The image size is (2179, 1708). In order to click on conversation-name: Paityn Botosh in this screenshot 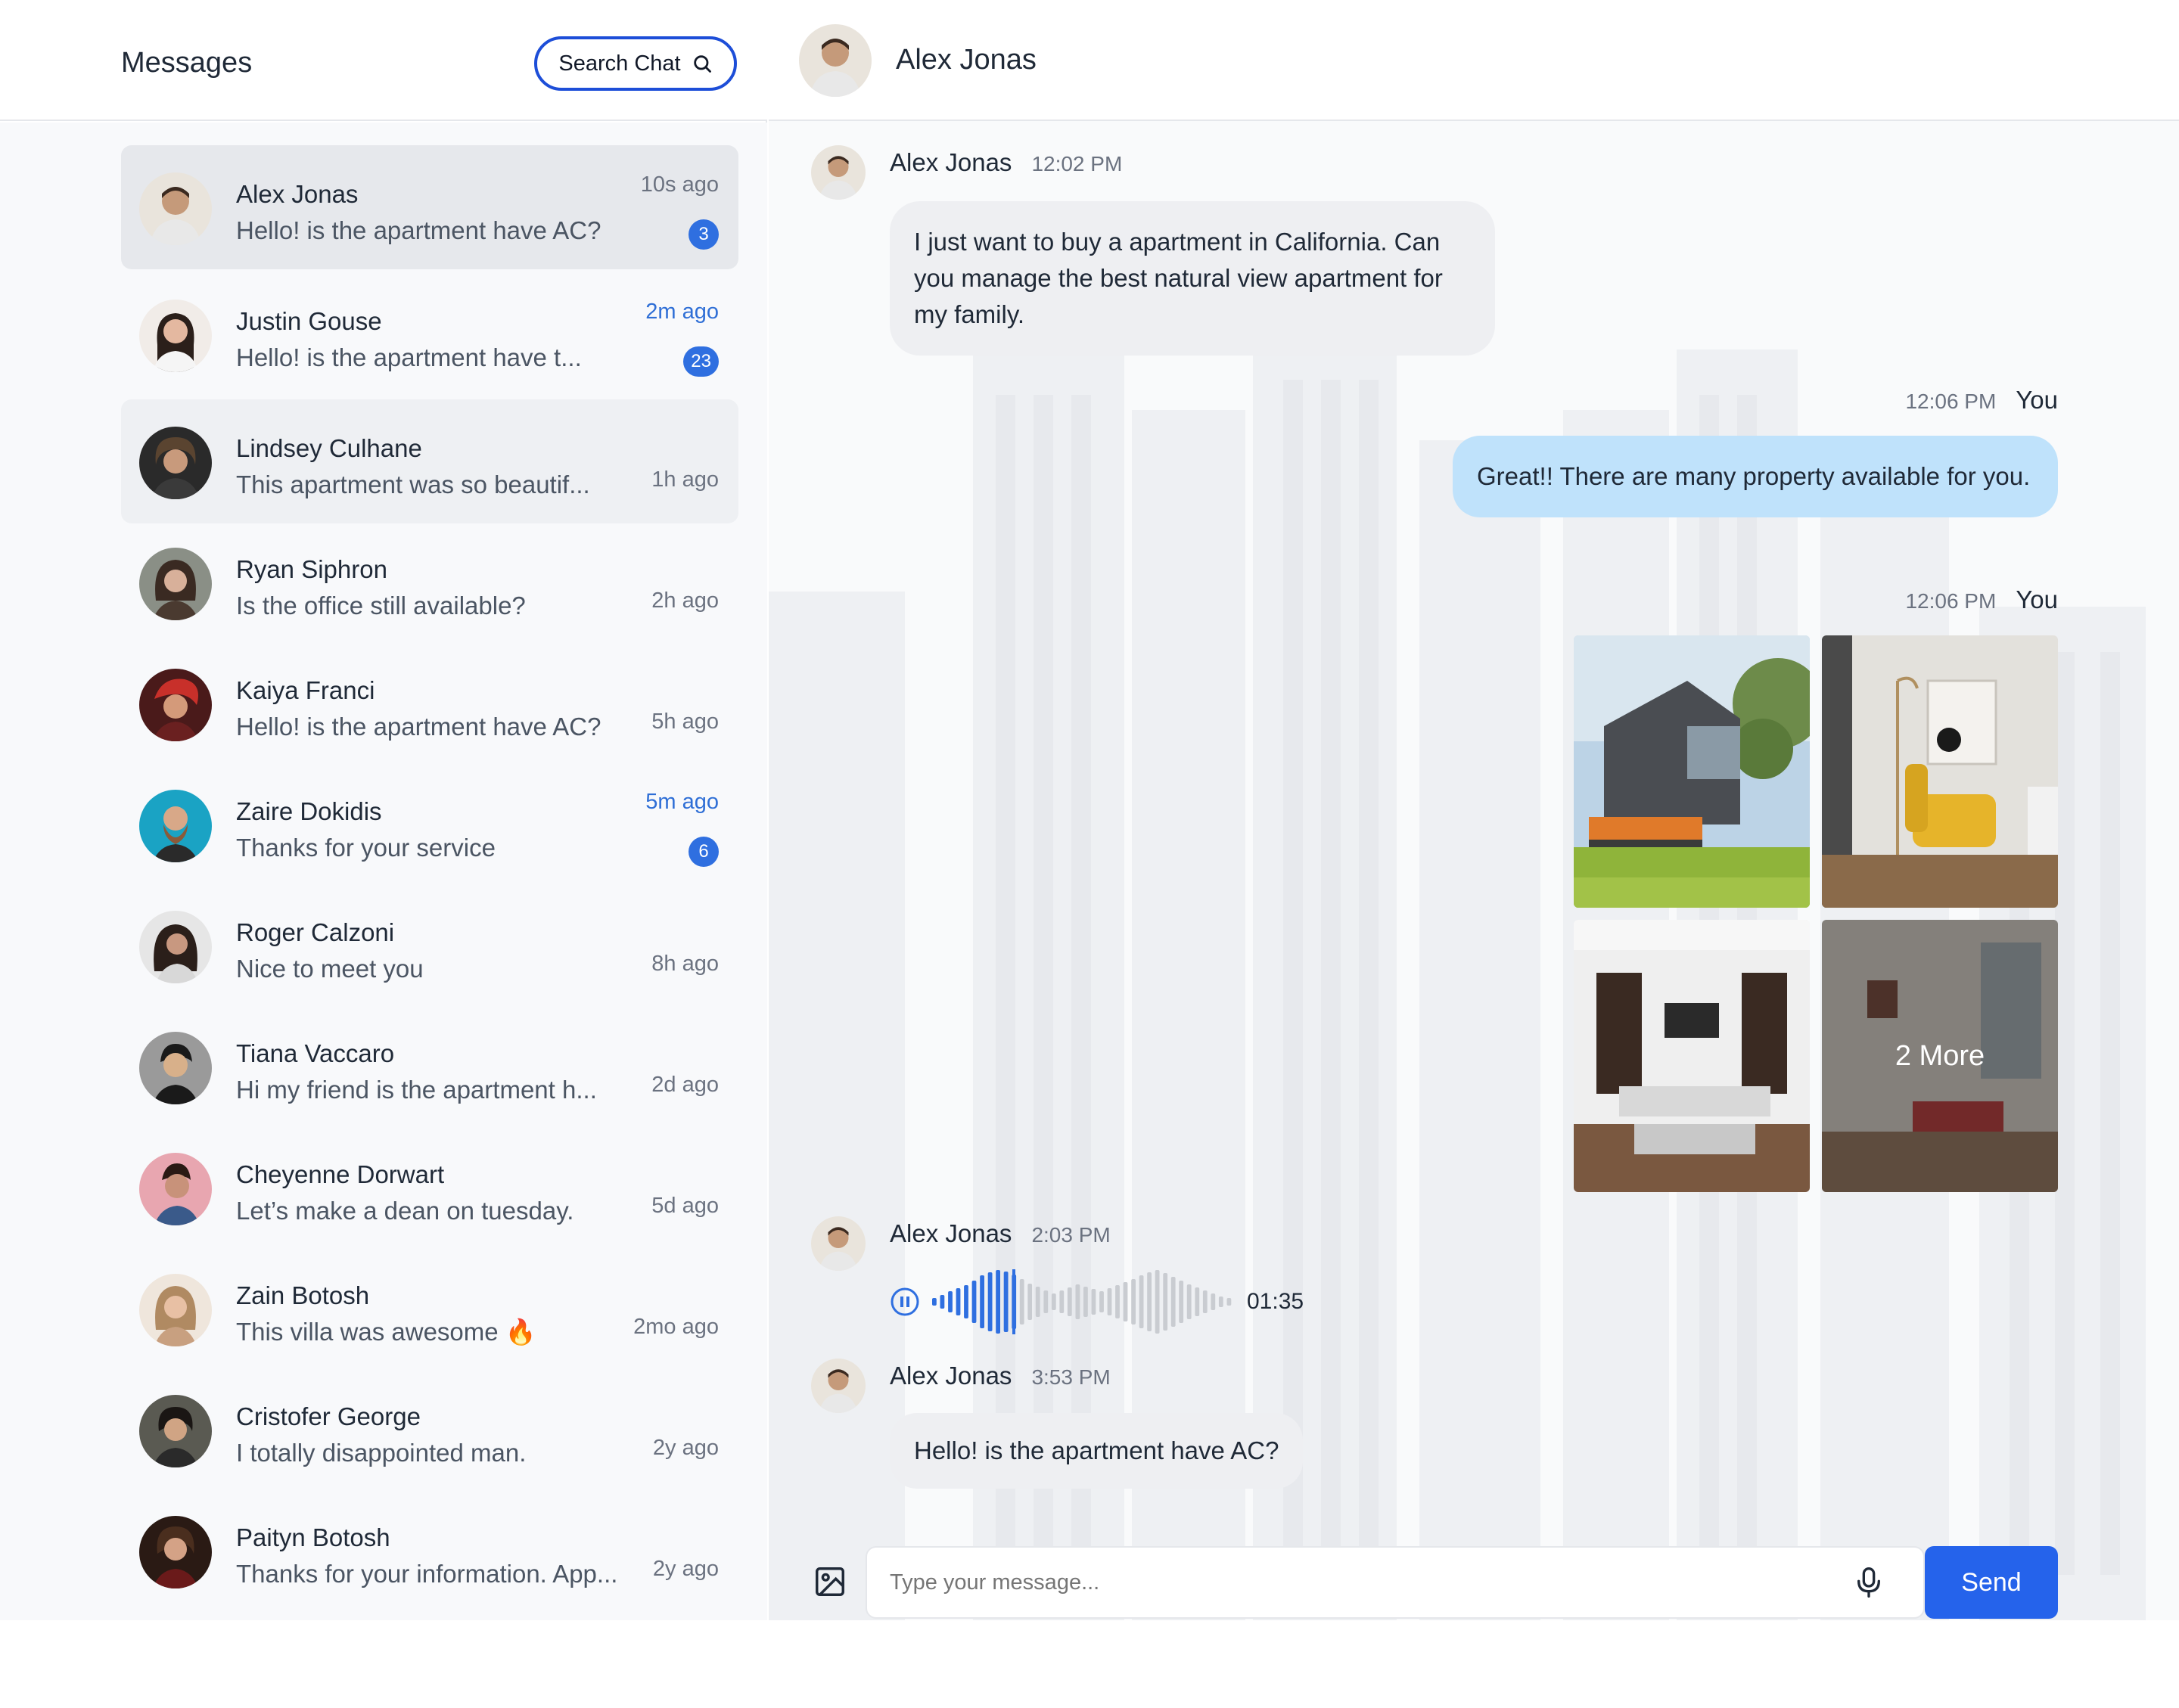, I will do `click(313, 1537)`.